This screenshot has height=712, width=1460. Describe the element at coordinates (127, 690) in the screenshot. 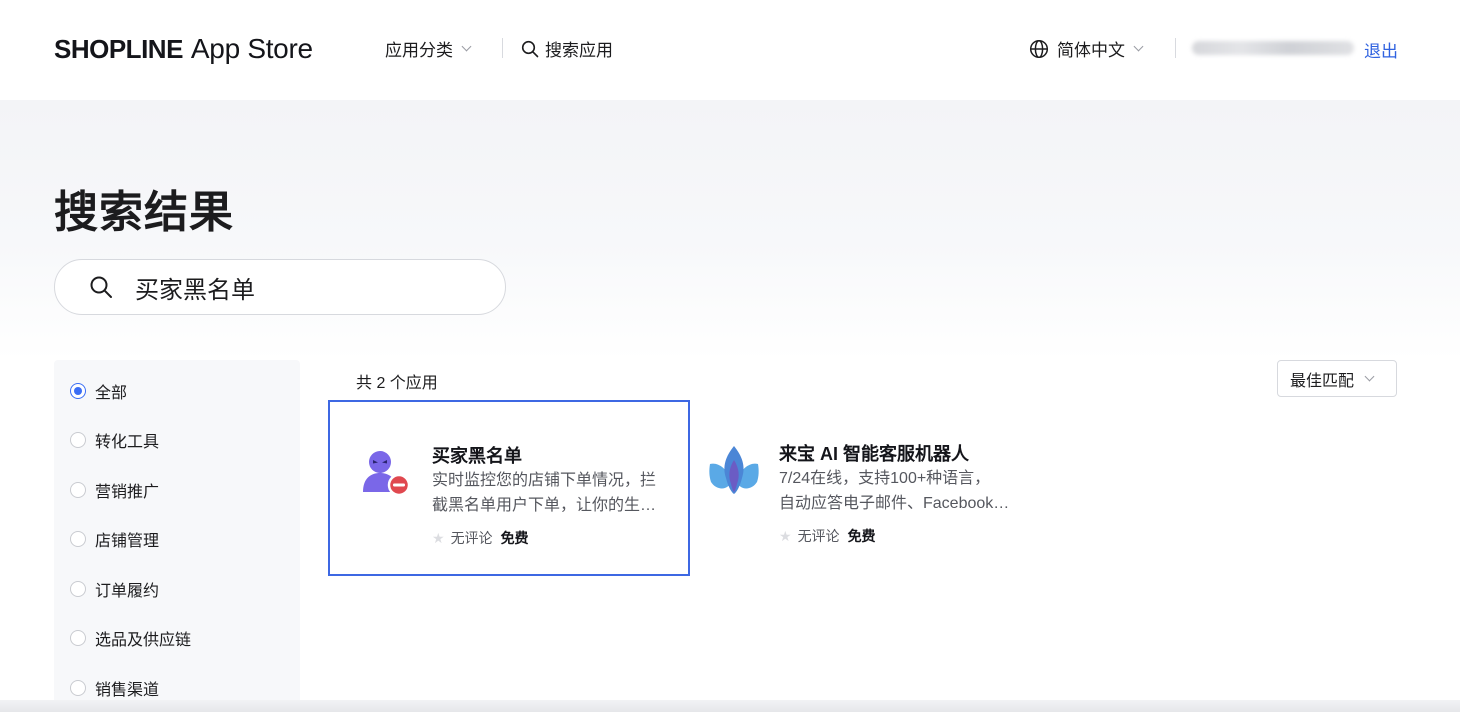

I see `category-label: 销售渠道` at that location.